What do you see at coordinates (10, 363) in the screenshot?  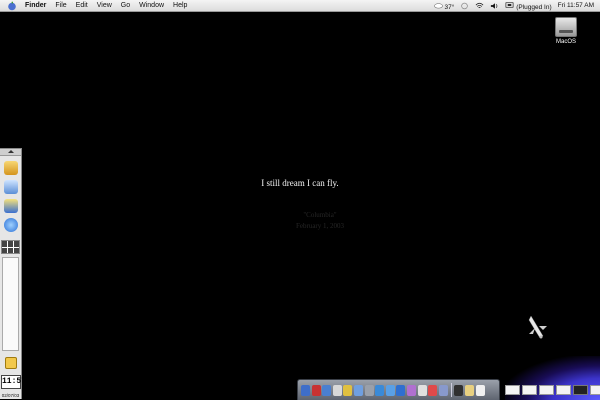 I see `note-icon` at bounding box center [10, 363].